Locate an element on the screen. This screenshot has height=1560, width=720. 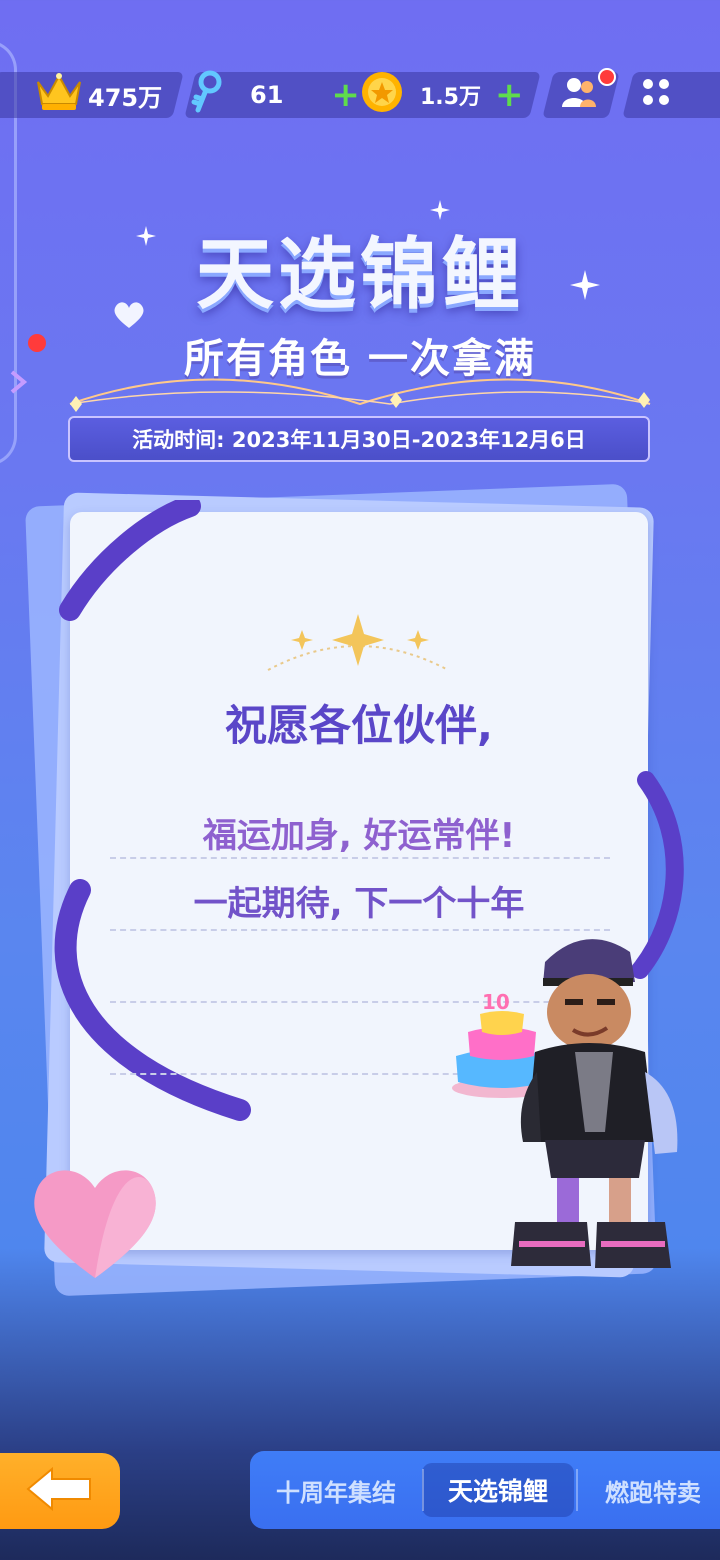
friends-button is located at coordinates (579, 95).